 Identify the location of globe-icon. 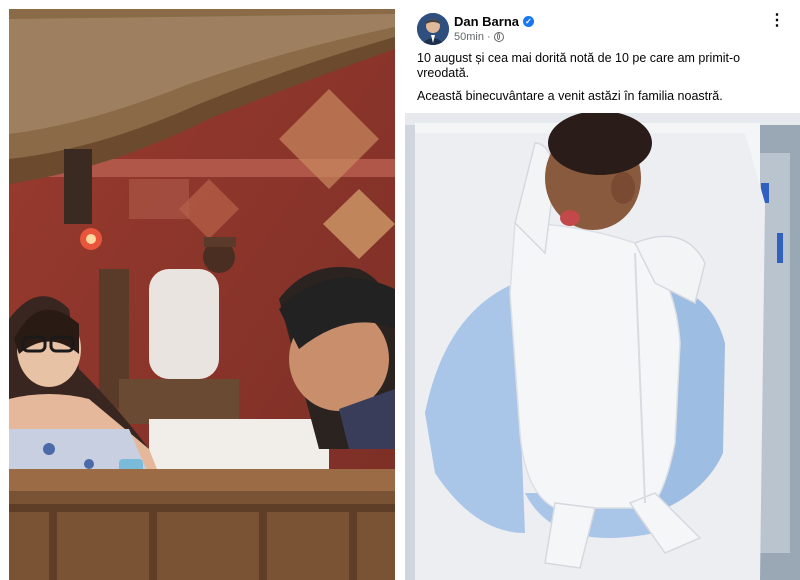
(498, 37).